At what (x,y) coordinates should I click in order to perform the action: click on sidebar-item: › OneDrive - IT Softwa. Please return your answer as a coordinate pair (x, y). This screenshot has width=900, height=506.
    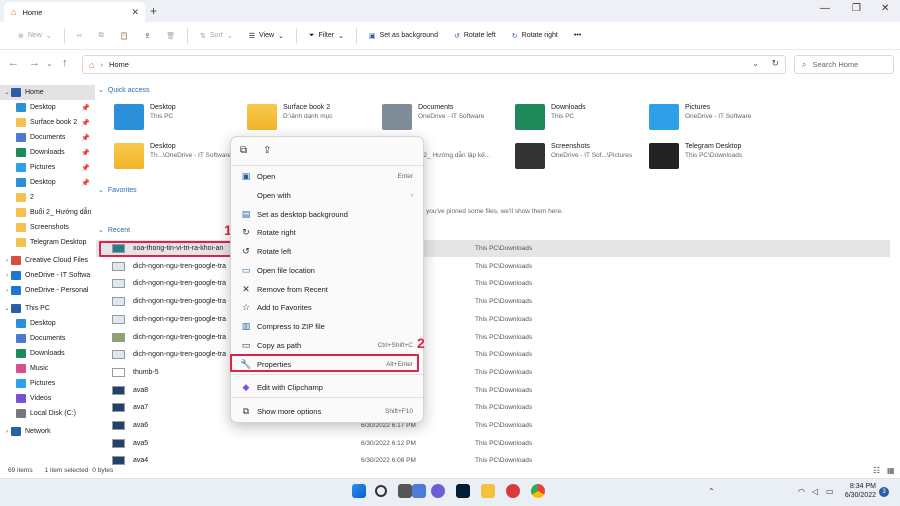
    Looking at the image, I should click on (47, 275).